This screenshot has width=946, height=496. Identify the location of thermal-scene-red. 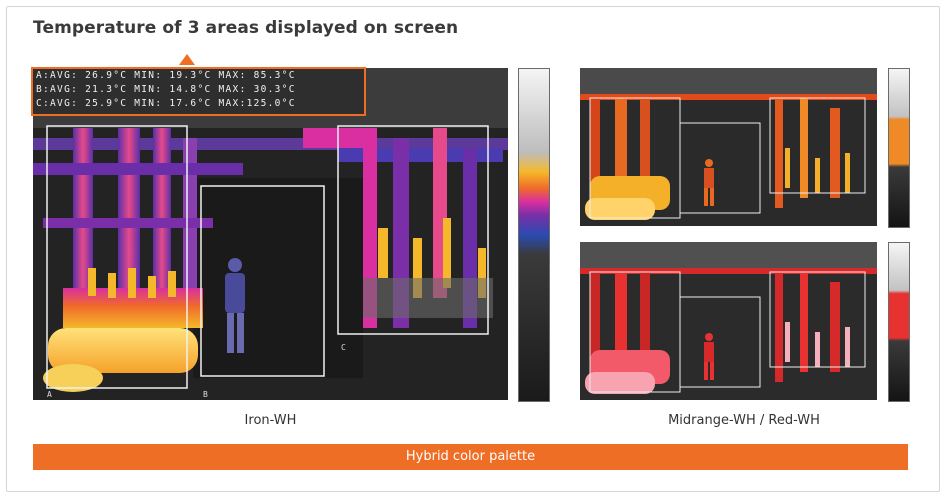
(728, 321).